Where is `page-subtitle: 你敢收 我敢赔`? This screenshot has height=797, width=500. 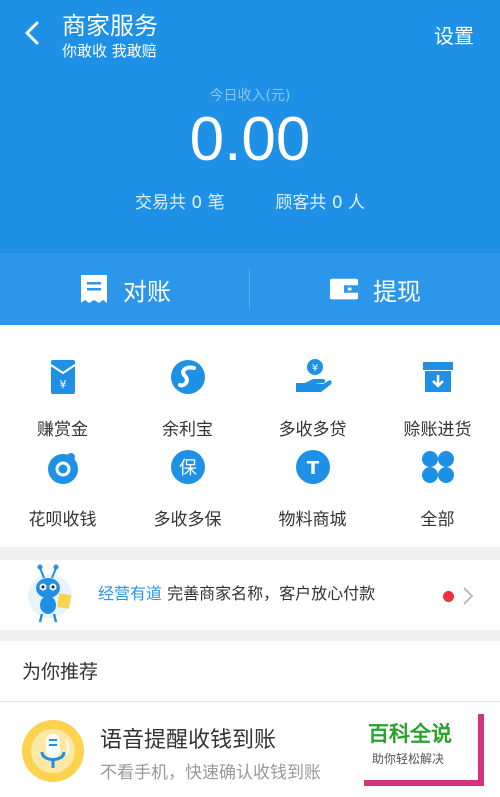 page-subtitle: 你敢收 我敢赔 is located at coordinates (109, 51).